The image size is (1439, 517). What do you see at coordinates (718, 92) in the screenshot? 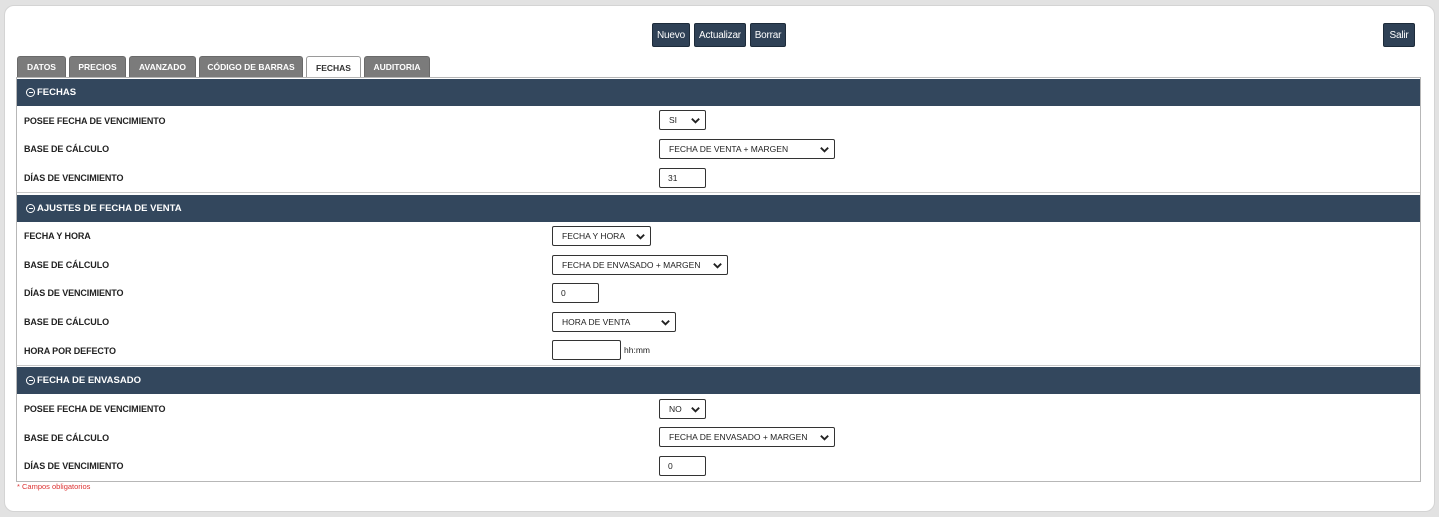
I see `section-header-fechas: FECHAS` at bounding box center [718, 92].